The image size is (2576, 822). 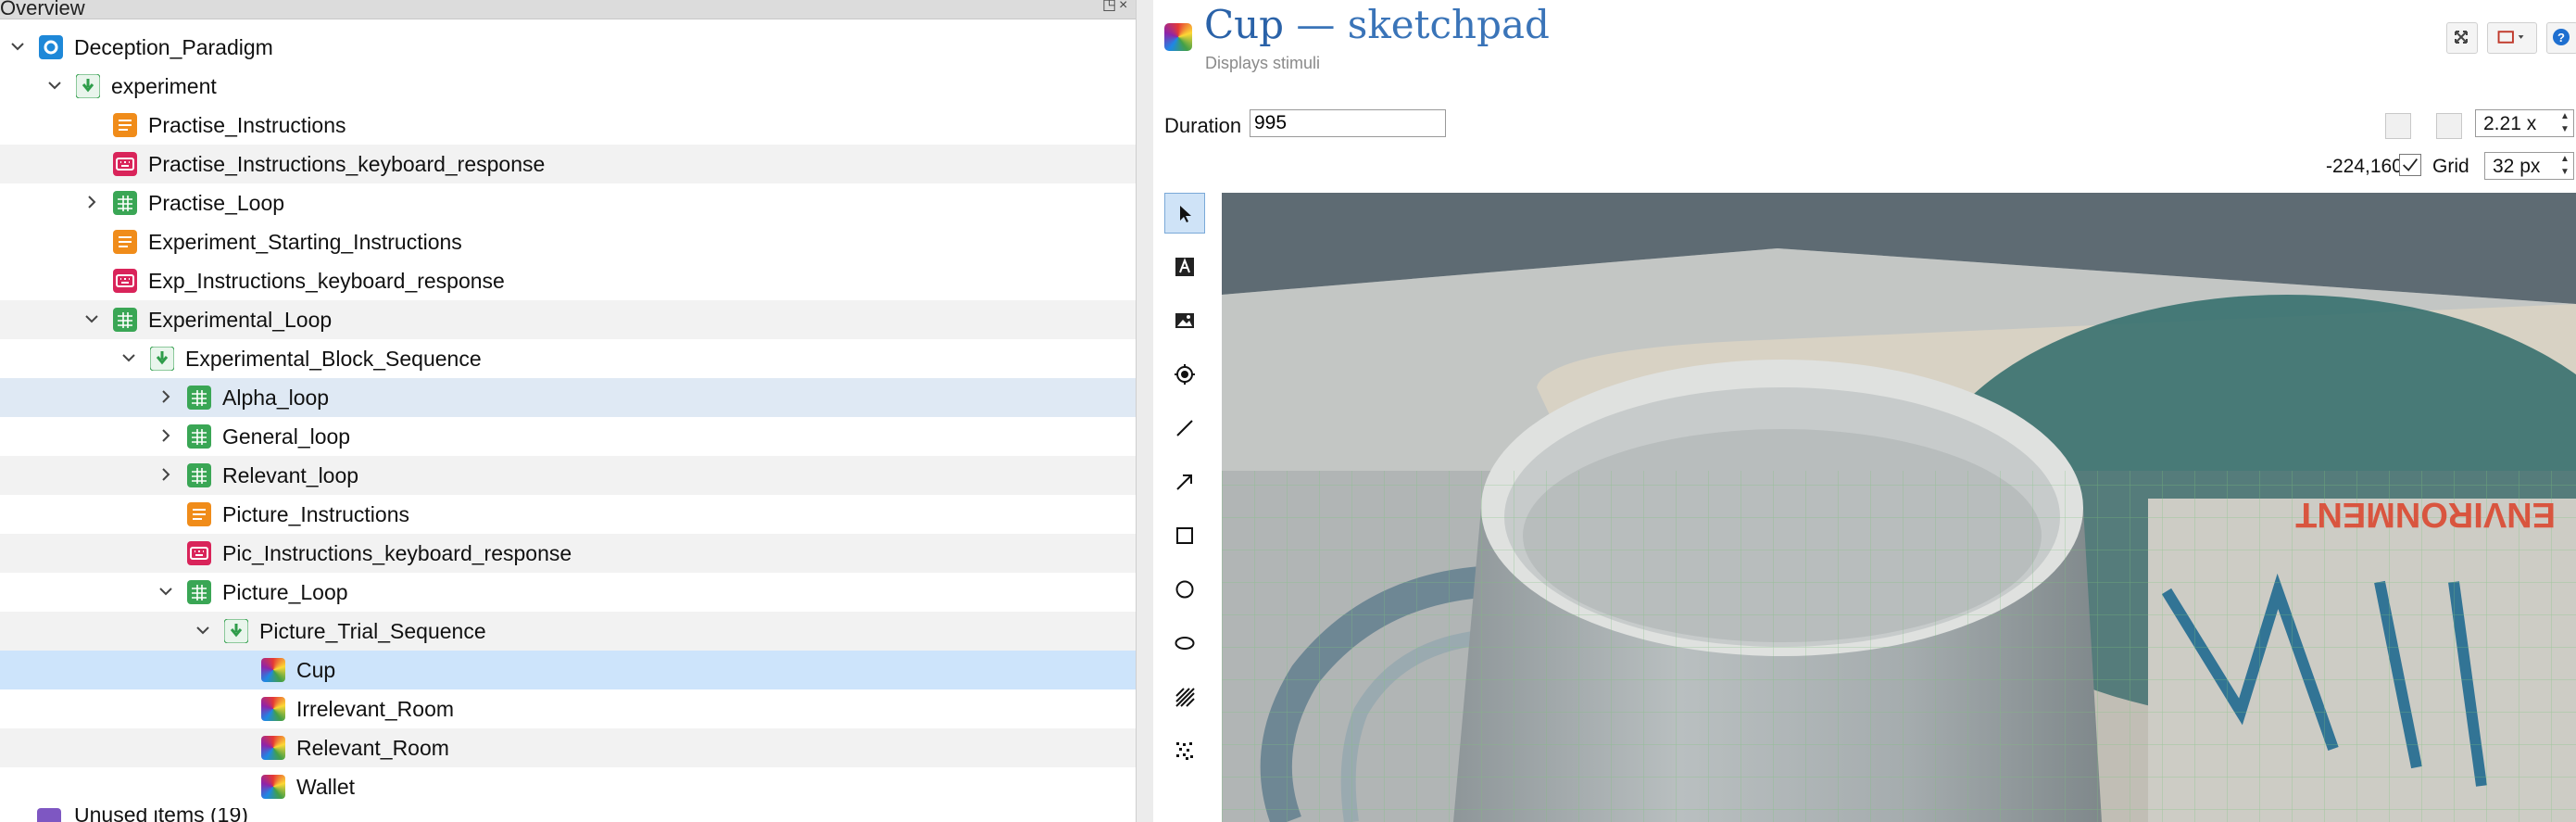 I want to click on ellipse-icon, so click(x=1185, y=643).